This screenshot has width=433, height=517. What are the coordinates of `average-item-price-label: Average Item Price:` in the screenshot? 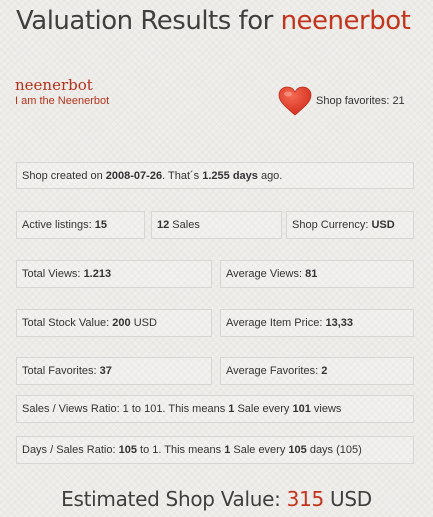 It's located at (276, 323).